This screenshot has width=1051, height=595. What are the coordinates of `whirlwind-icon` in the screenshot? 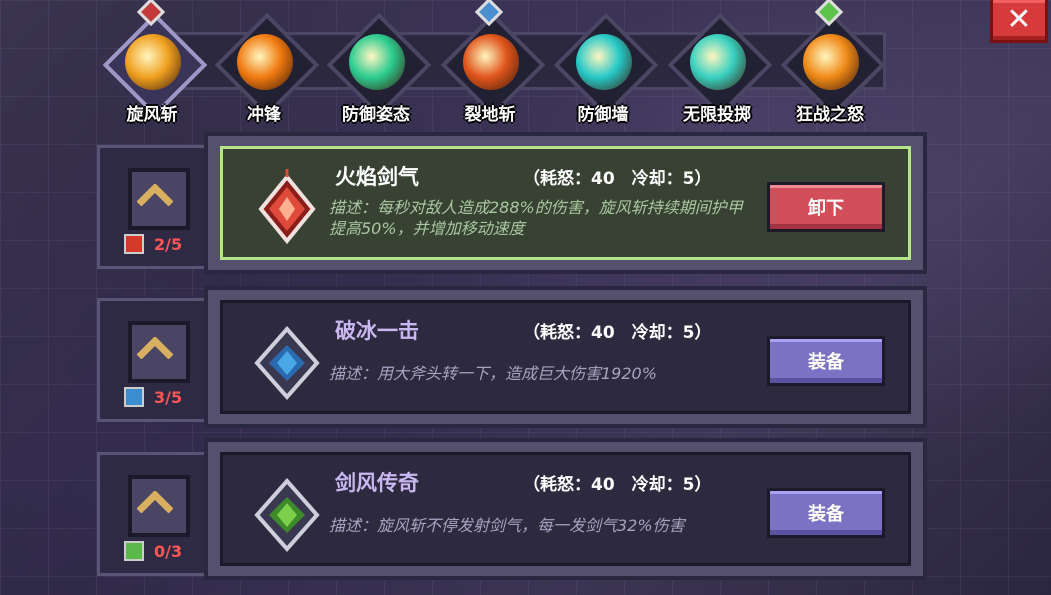 It's located at (153, 62).